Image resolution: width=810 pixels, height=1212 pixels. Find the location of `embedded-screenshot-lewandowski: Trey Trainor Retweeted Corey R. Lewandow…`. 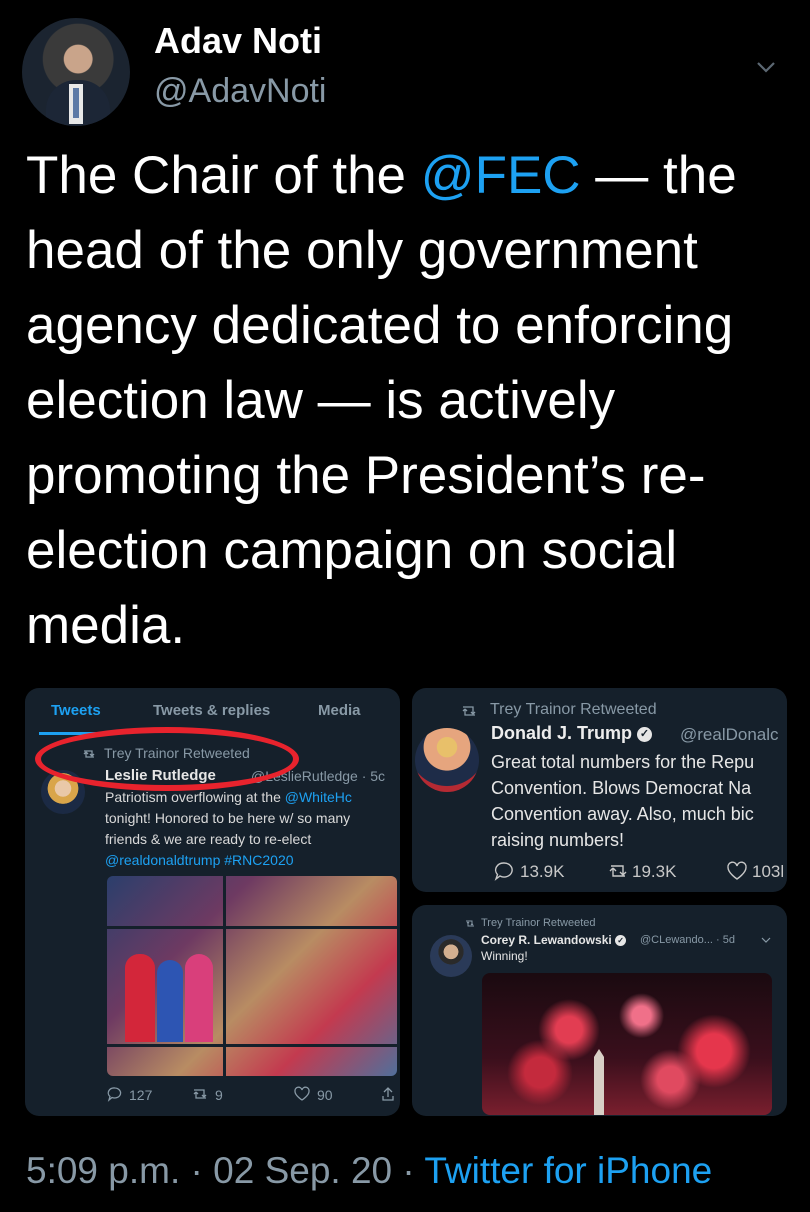

embedded-screenshot-lewandowski: Trey Trainor Retweeted Corey R. Lewandow… is located at coordinates (599, 1010).